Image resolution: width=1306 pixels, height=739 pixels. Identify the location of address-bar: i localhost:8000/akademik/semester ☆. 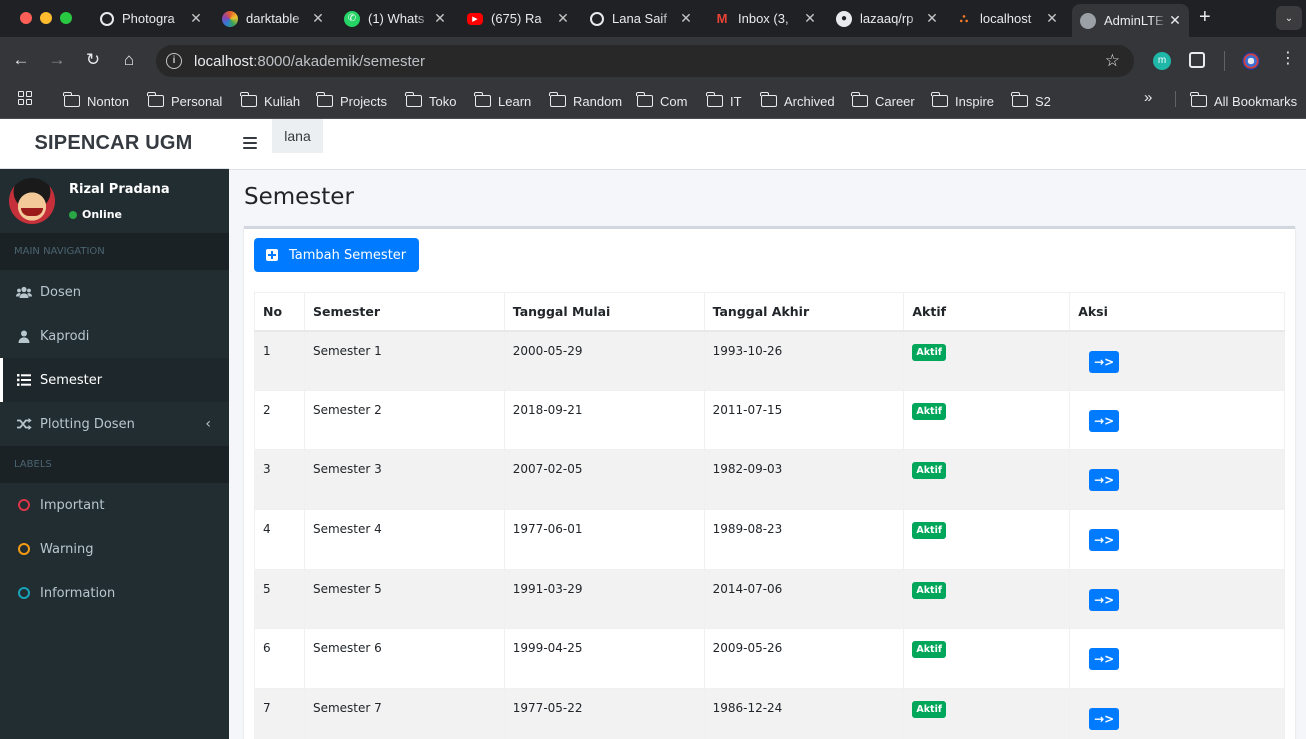
(645, 61).